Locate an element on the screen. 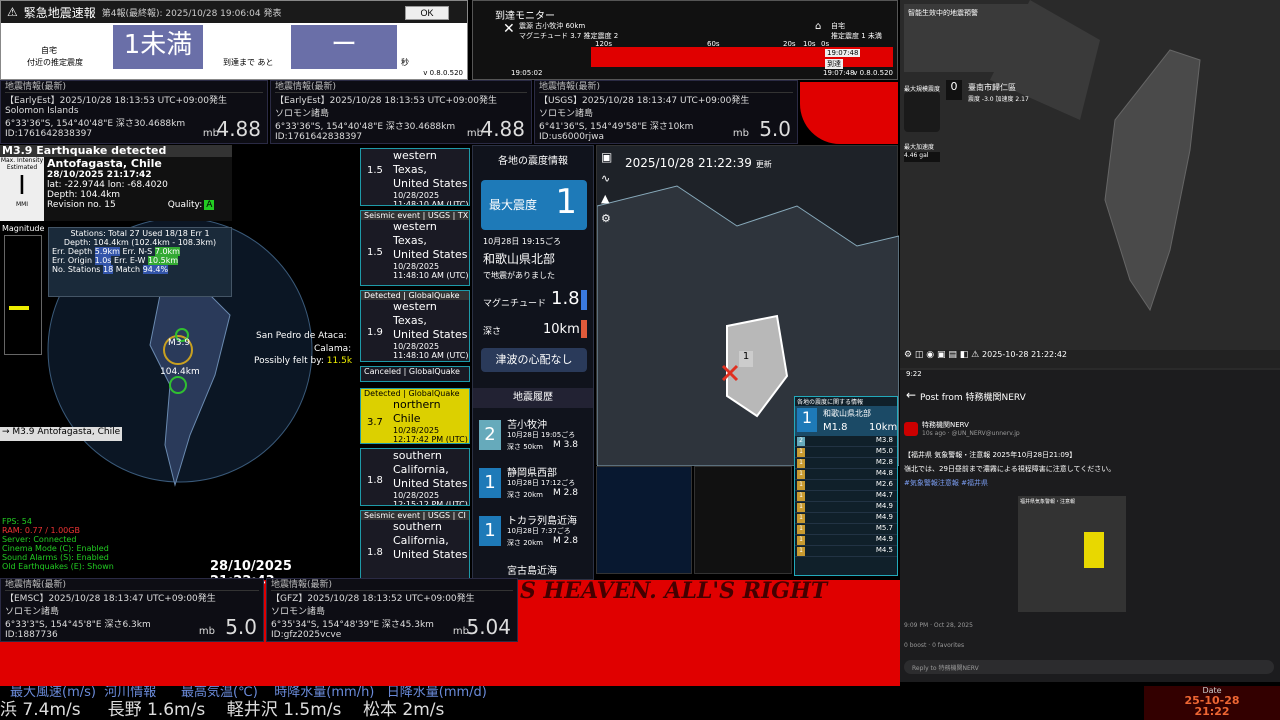  eq-list-row: 1 M4.7 is located at coordinates (846, 496).